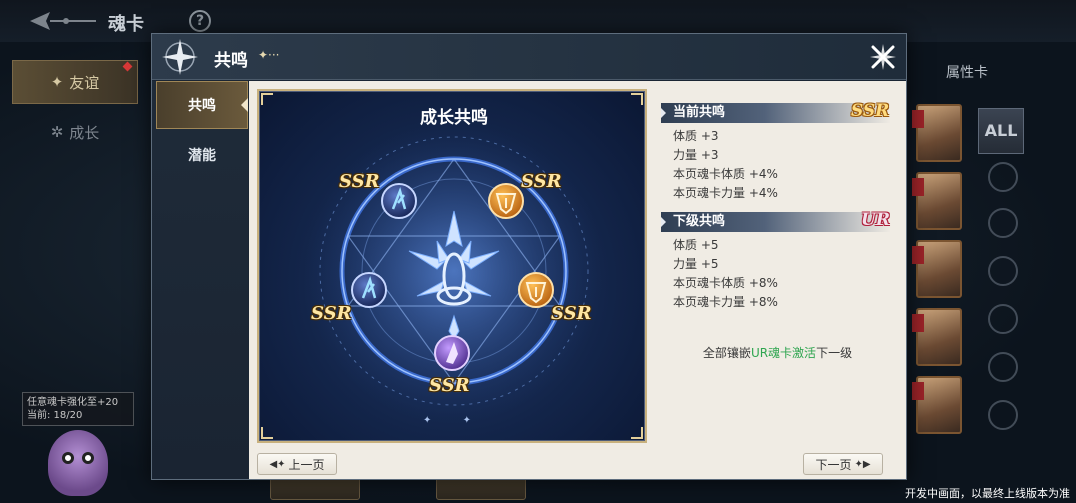 This screenshot has width=1076, height=503. I want to click on slot-orb-top-right, so click(506, 201).